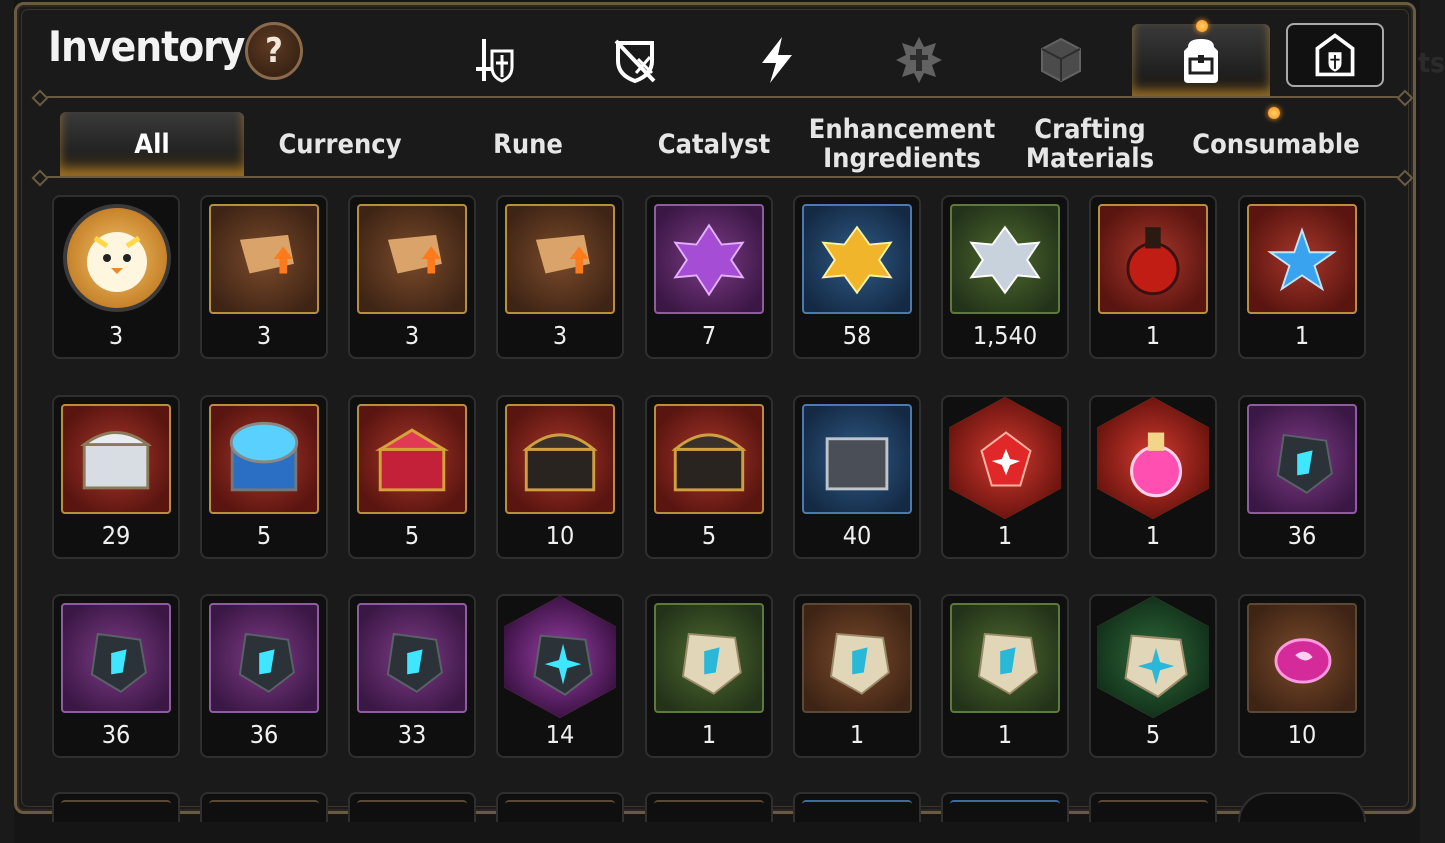 Image resolution: width=1445 pixels, height=843 pixels. Describe the element at coordinates (709, 277) in the screenshot. I see `item-slot-purple-crystal-flower: 7` at that location.